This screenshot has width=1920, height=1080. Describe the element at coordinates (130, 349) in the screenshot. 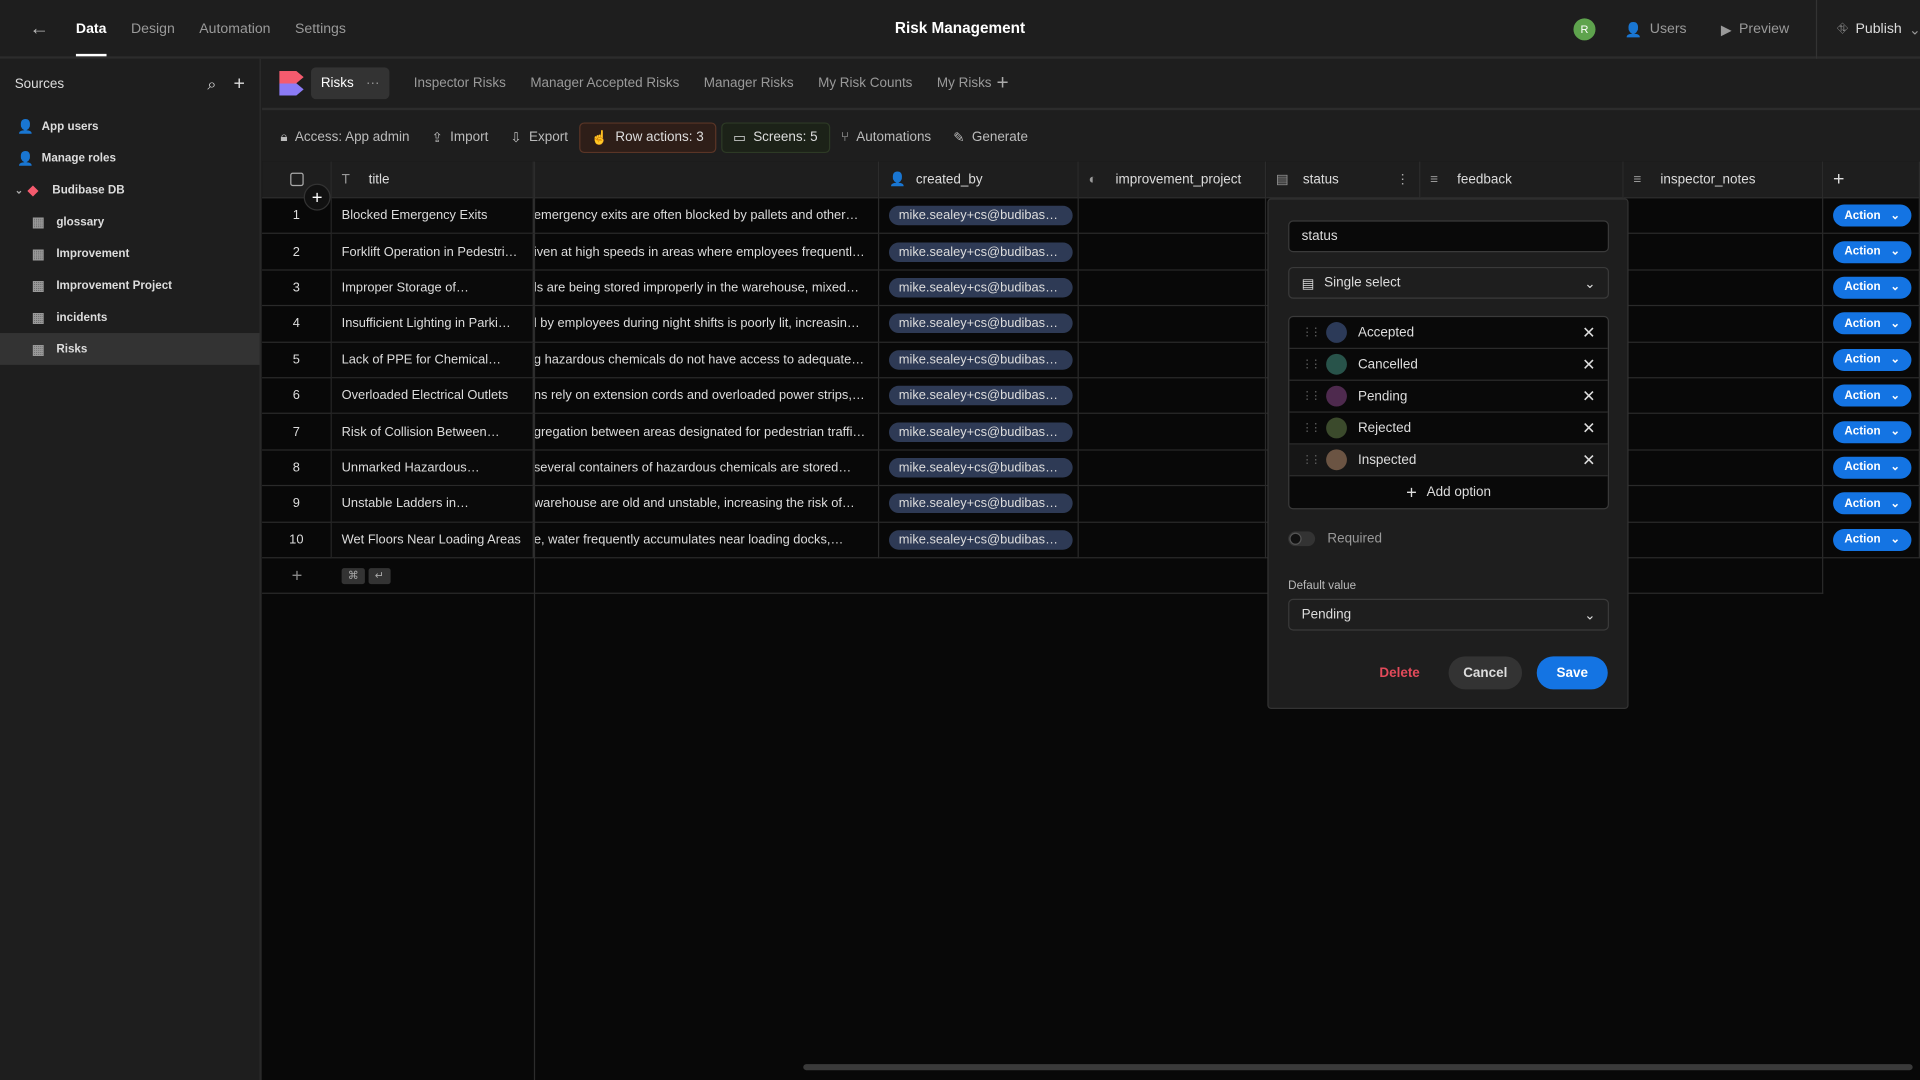

I see `sidebar-item-risks: ▦ Risks` at that location.